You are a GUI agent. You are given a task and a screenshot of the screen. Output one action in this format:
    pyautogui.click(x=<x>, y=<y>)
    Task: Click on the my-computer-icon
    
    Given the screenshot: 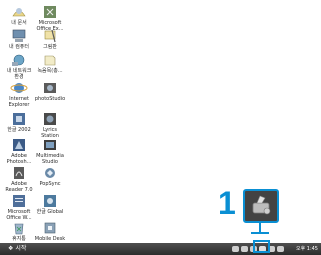 What is the action you would take?
    pyautogui.click(x=19, y=35)
    